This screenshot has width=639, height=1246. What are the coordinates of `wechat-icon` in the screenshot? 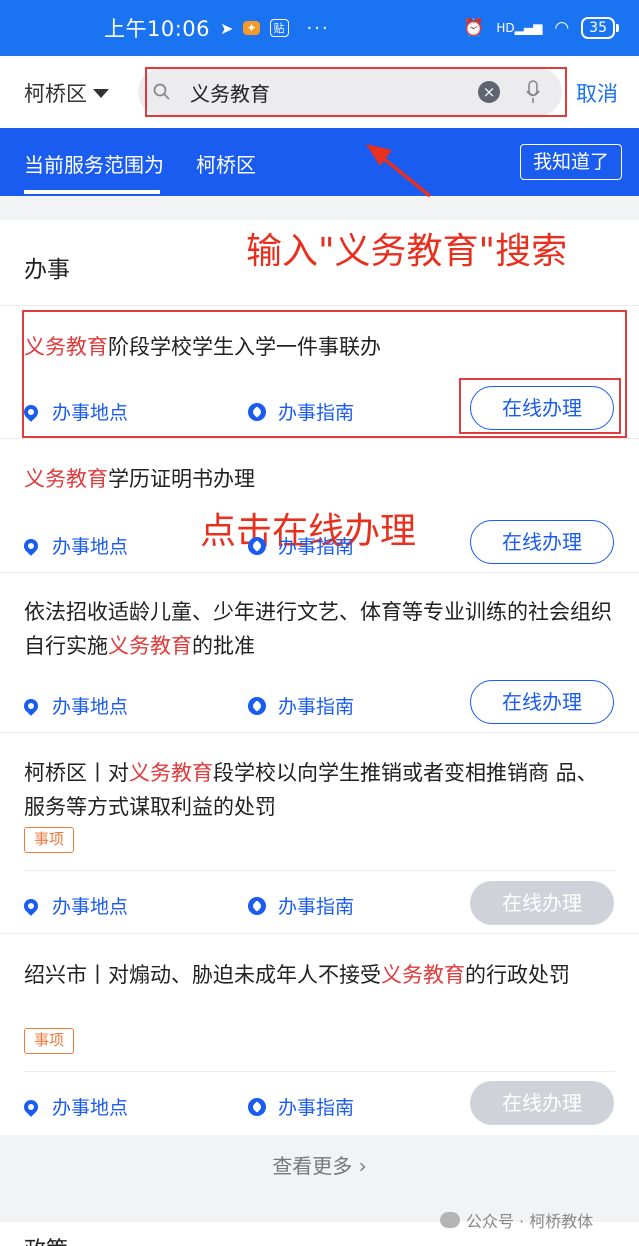 It's located at (450, 1220).